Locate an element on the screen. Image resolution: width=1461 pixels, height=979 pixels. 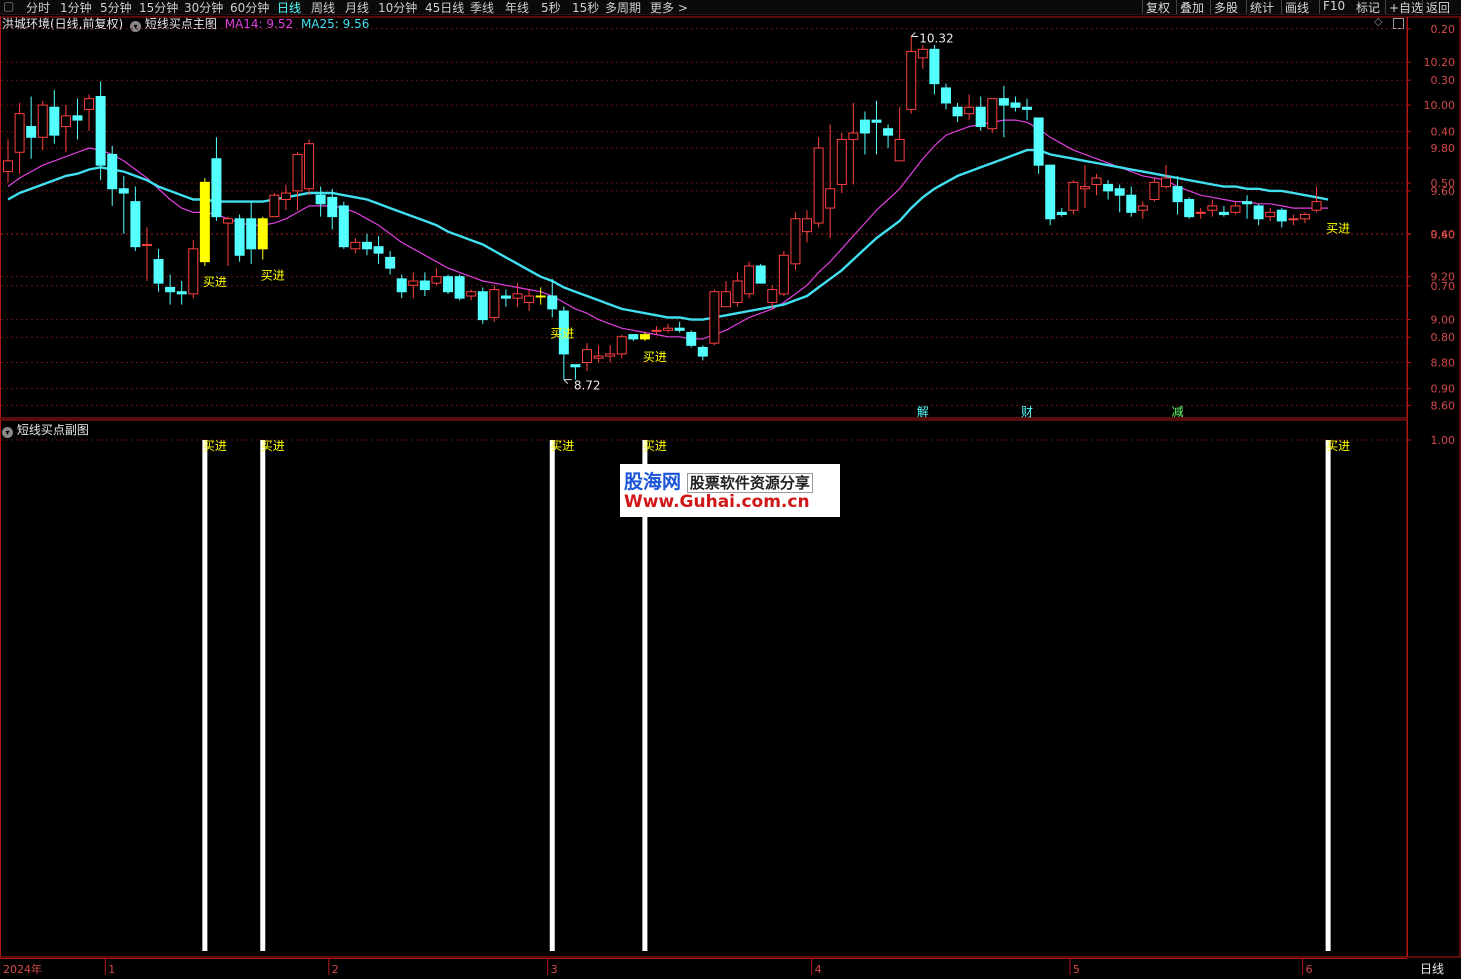
main-price-label: 10.20 is located at coordinates (1440, 62).